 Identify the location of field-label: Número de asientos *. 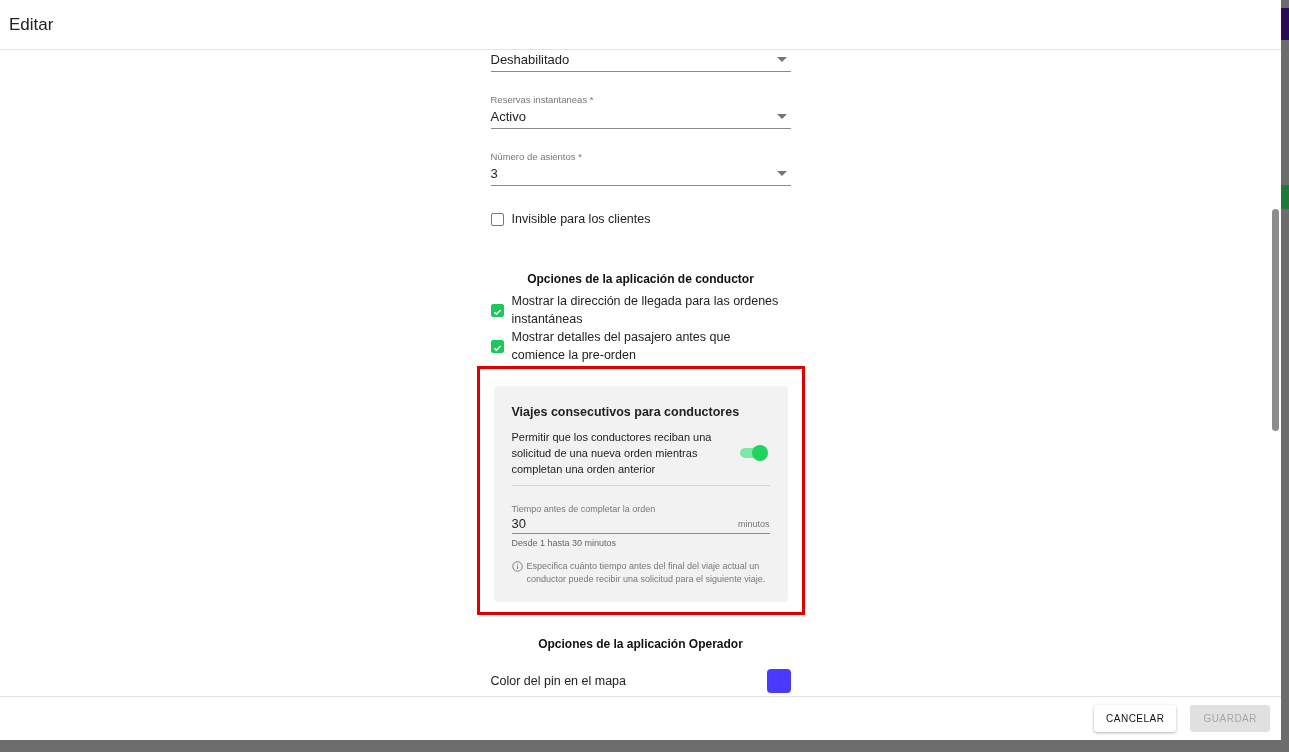
(536, 156).